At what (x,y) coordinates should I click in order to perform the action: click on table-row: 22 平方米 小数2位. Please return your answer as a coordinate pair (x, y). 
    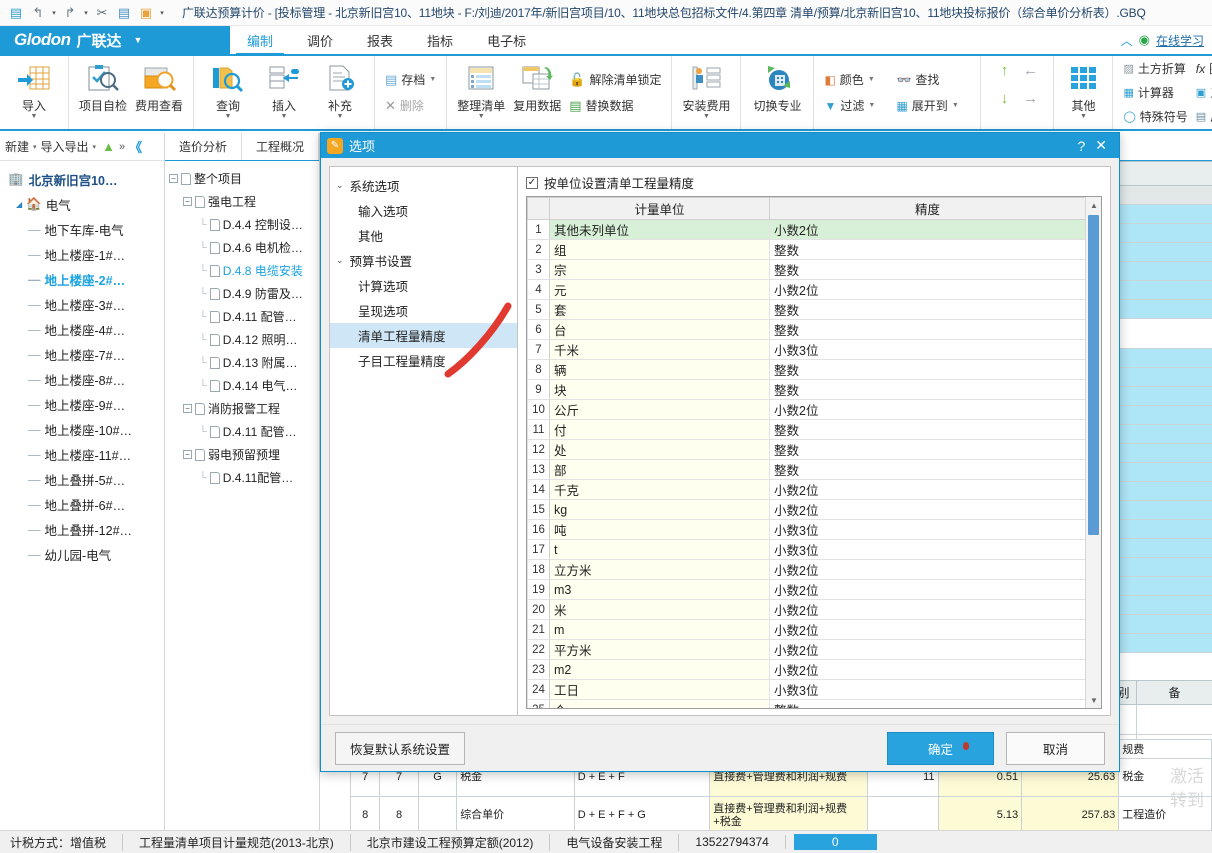
    Looking at the image, I should click on (806, 650).